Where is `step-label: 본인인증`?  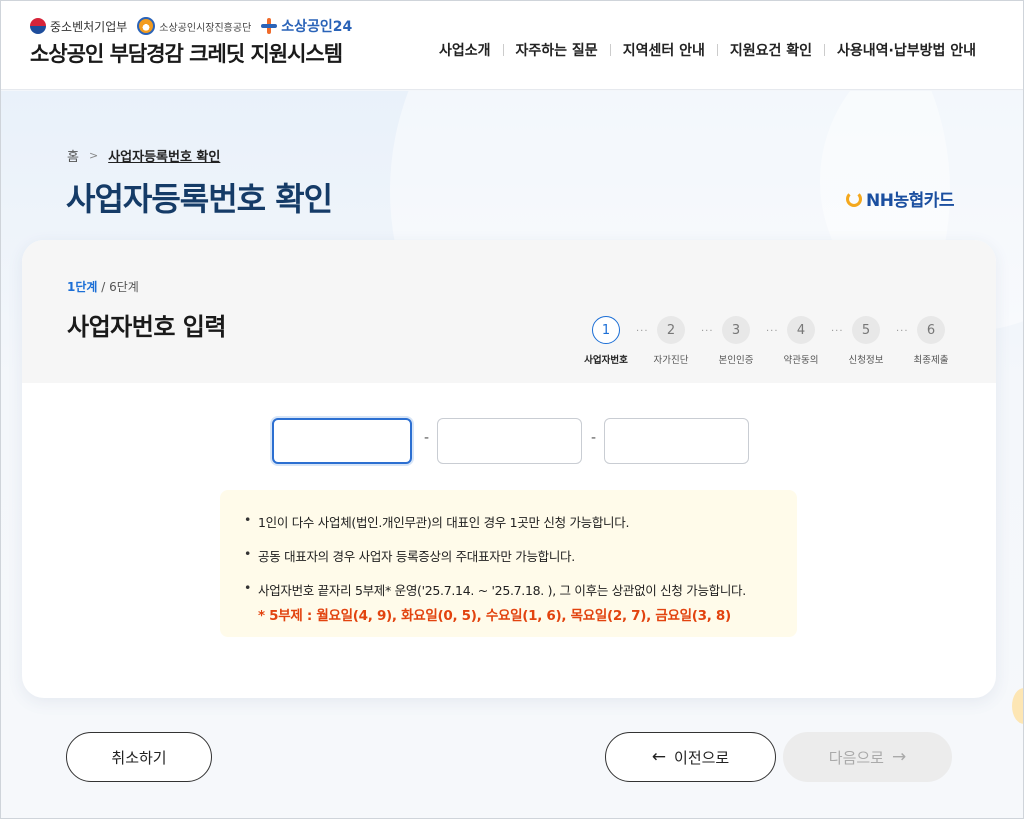
step-label: 본인인증 is located at coordinates (736, 360).